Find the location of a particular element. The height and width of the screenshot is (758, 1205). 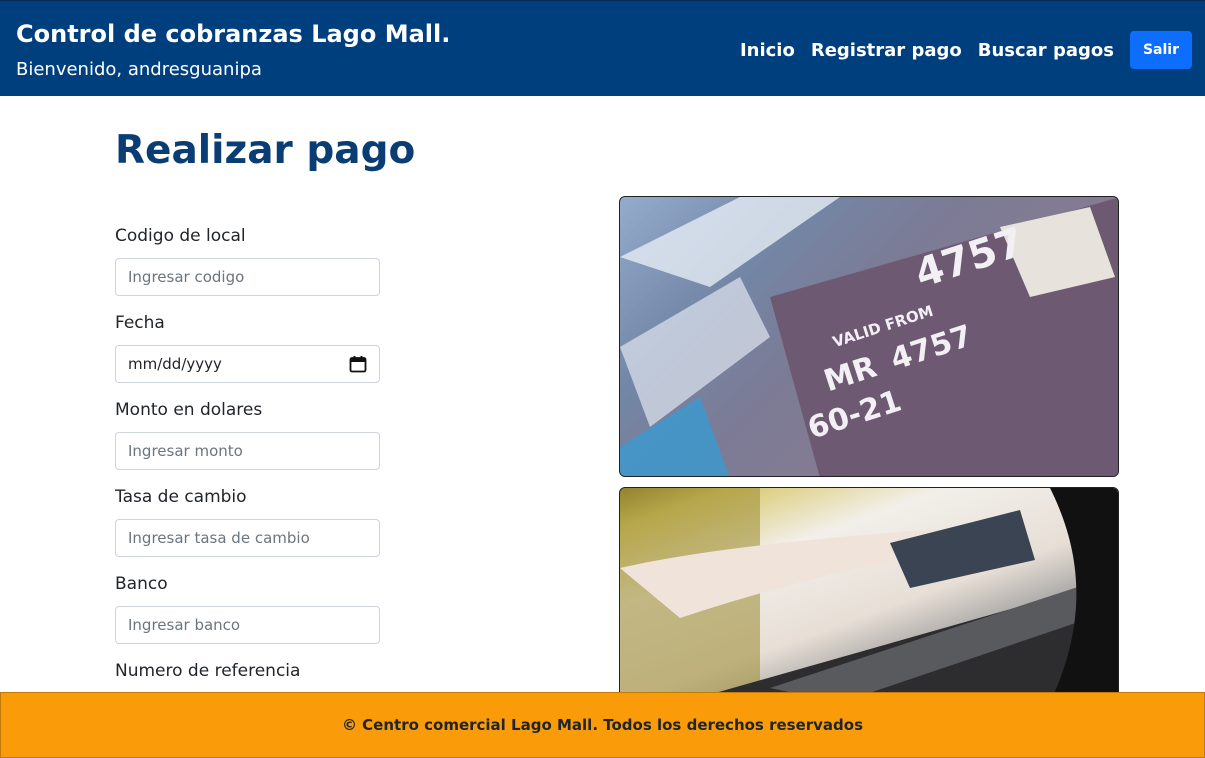

typing-with-card-image is located at coordinates (869, 594).